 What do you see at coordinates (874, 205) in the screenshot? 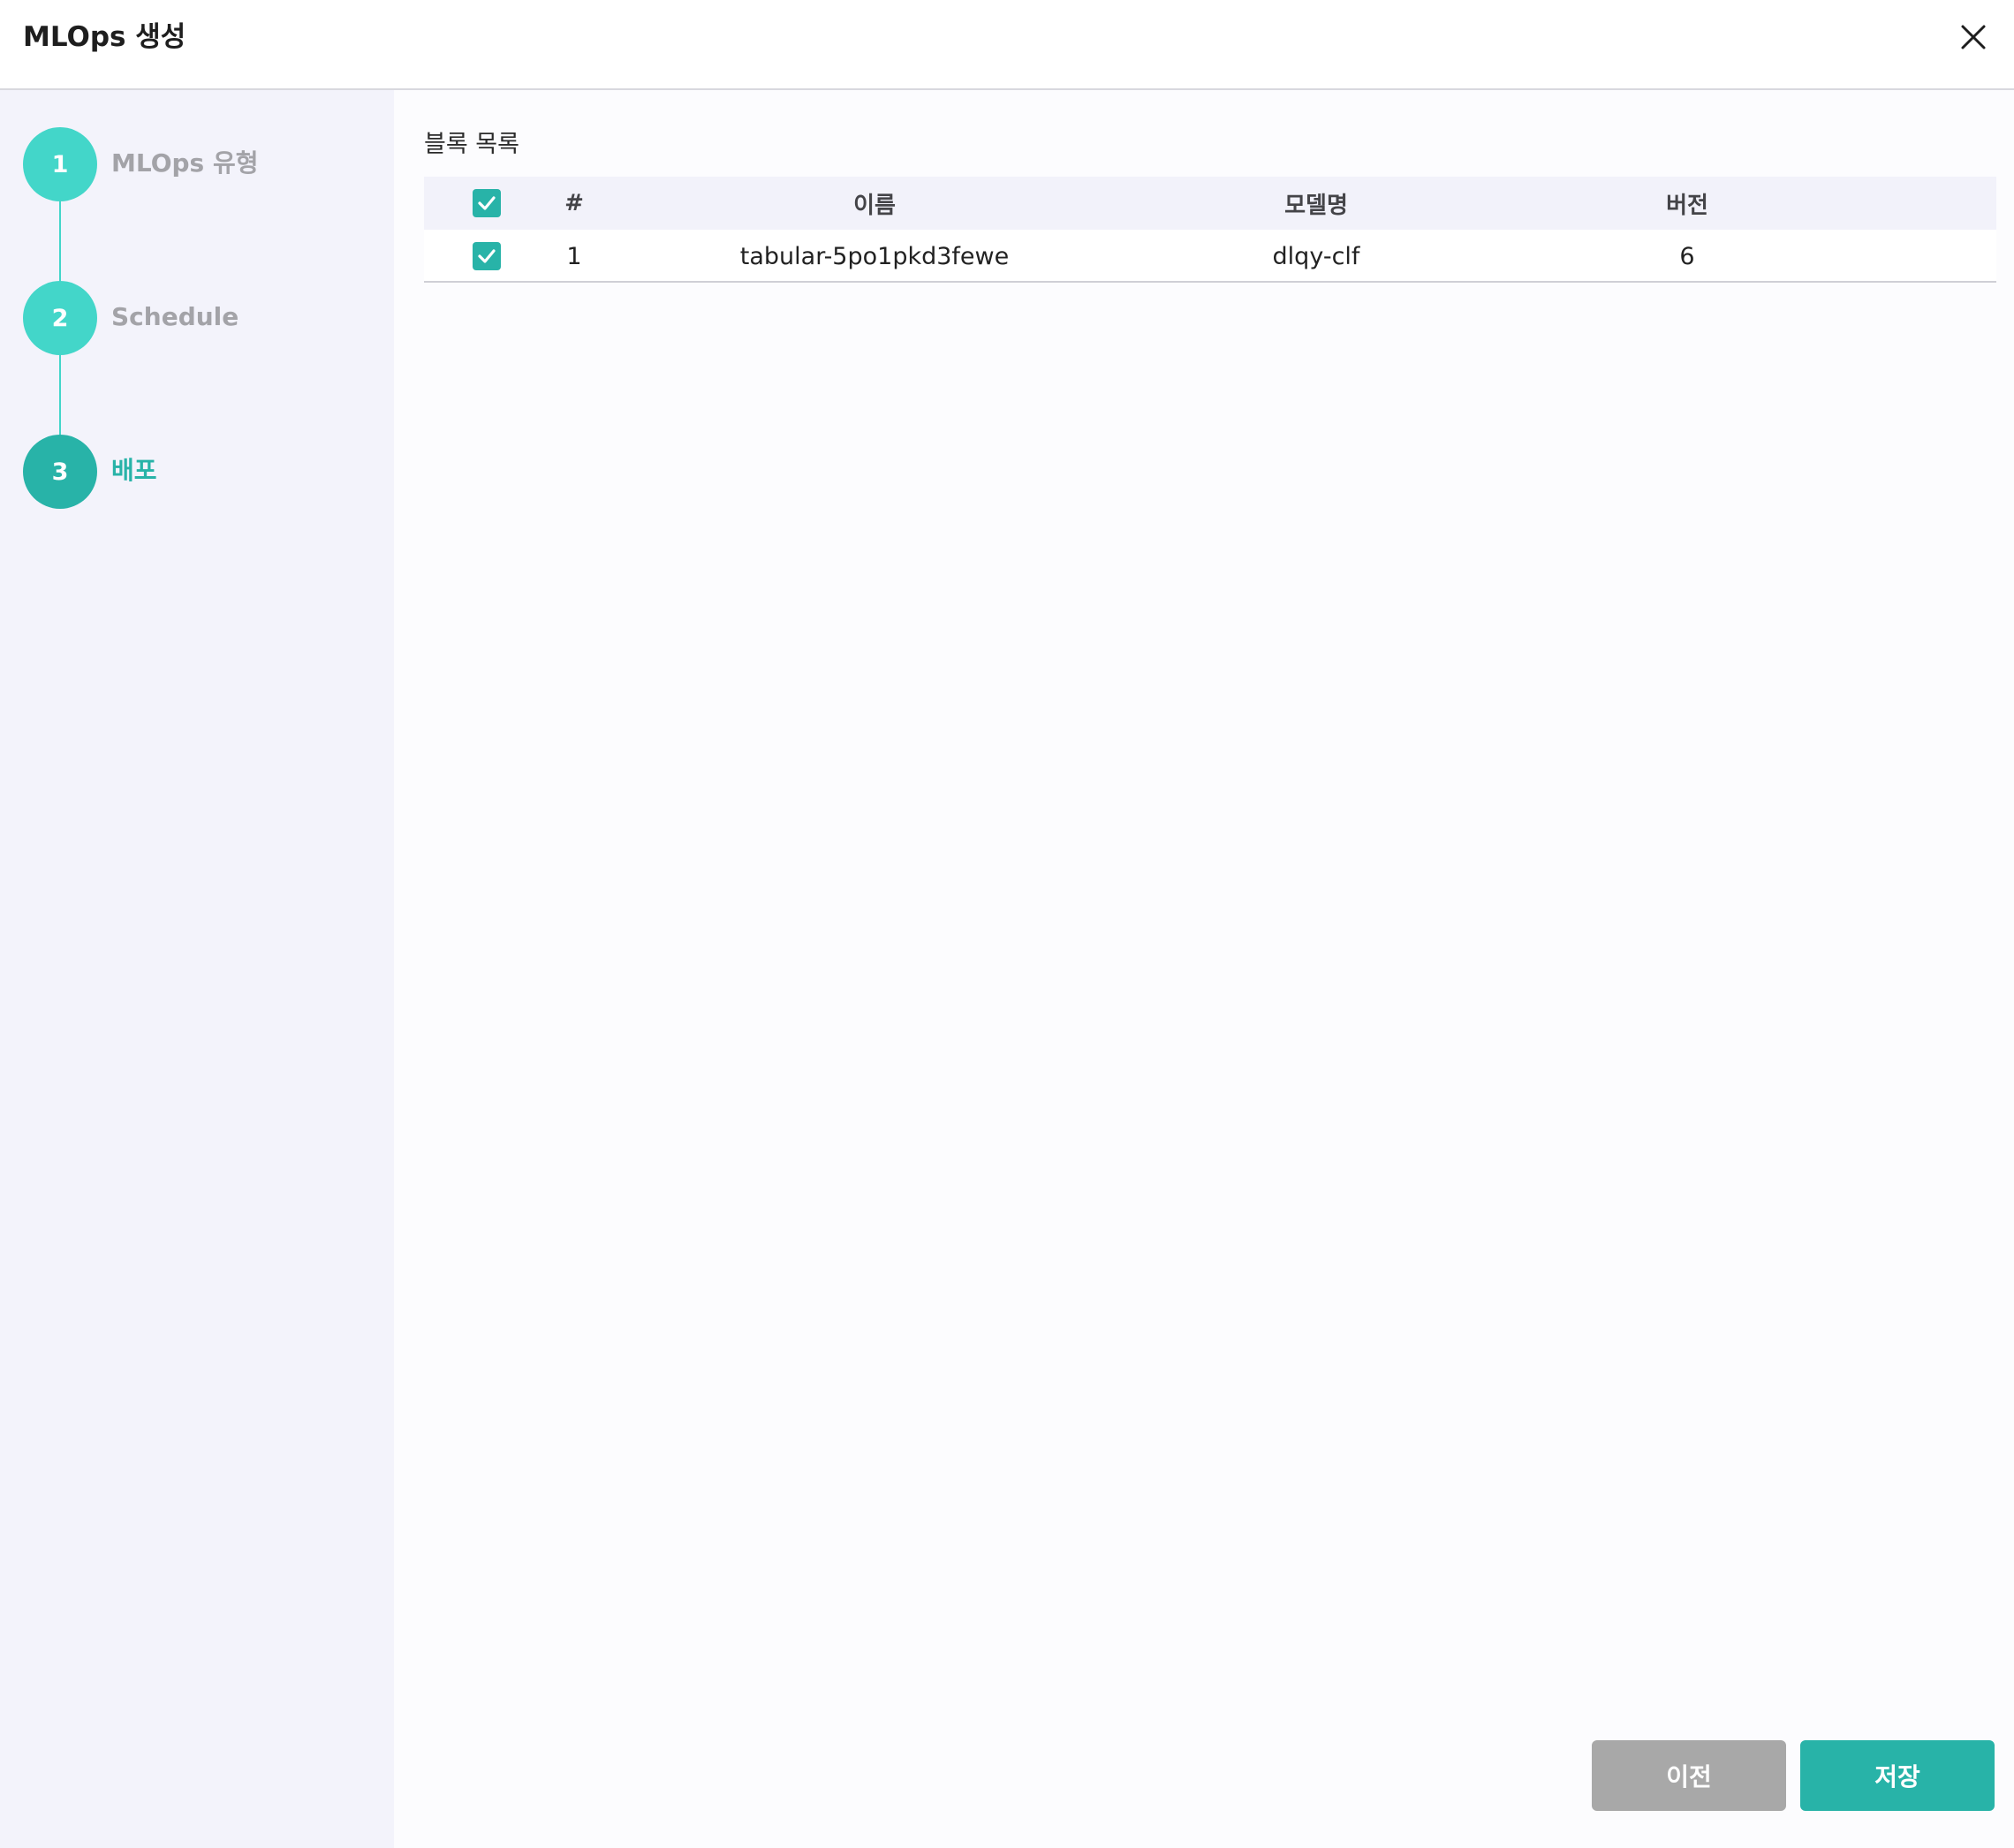
I see `column-header-name: 이름` at bounding box center [874, 205].